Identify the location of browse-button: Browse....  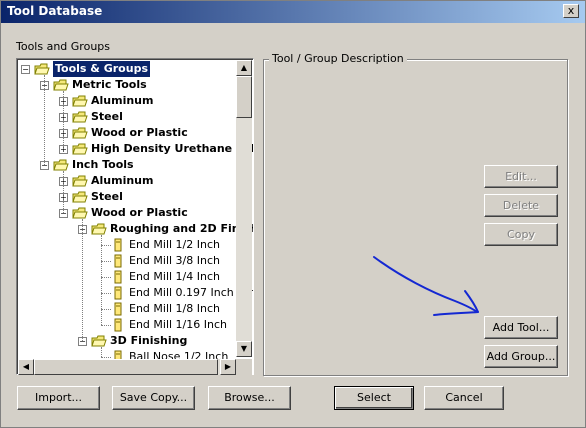
(249, 398).